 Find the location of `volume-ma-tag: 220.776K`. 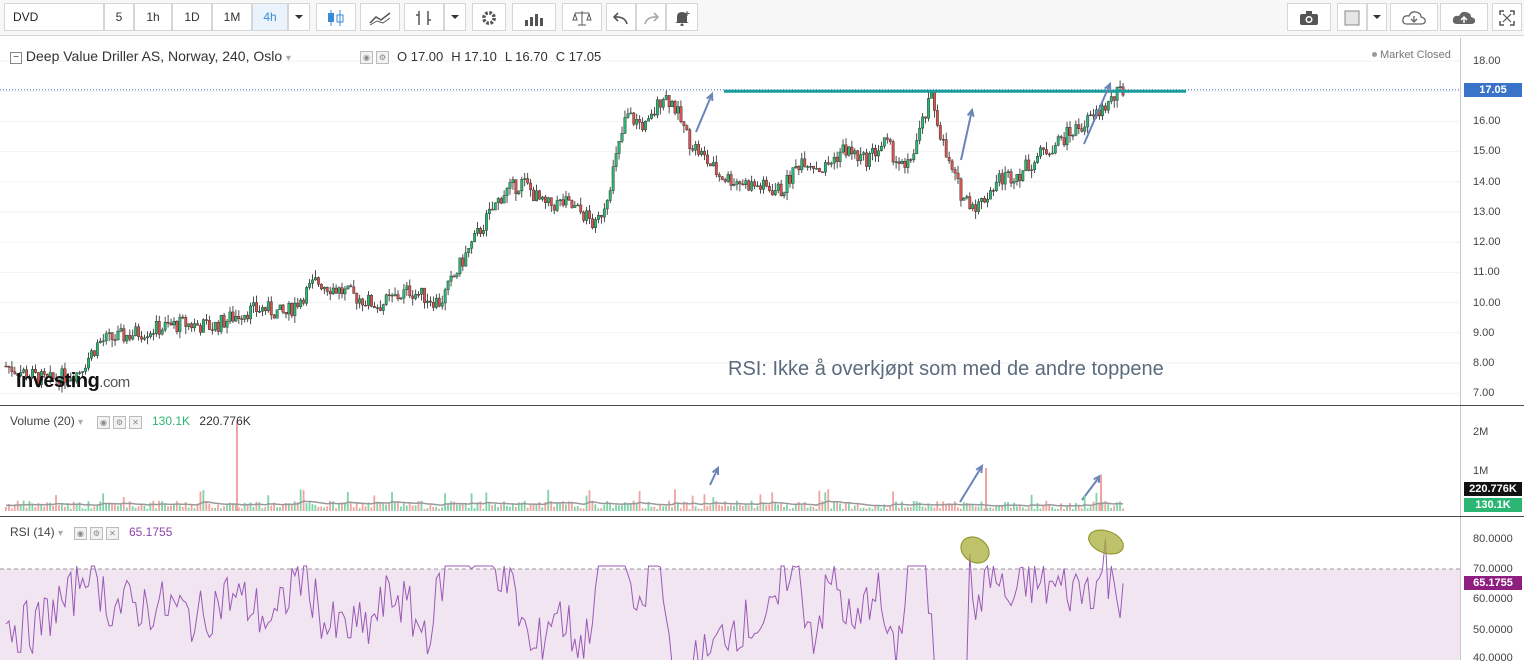

volume-ma-tag: 220.776K is located at coordinates (1493, 489).